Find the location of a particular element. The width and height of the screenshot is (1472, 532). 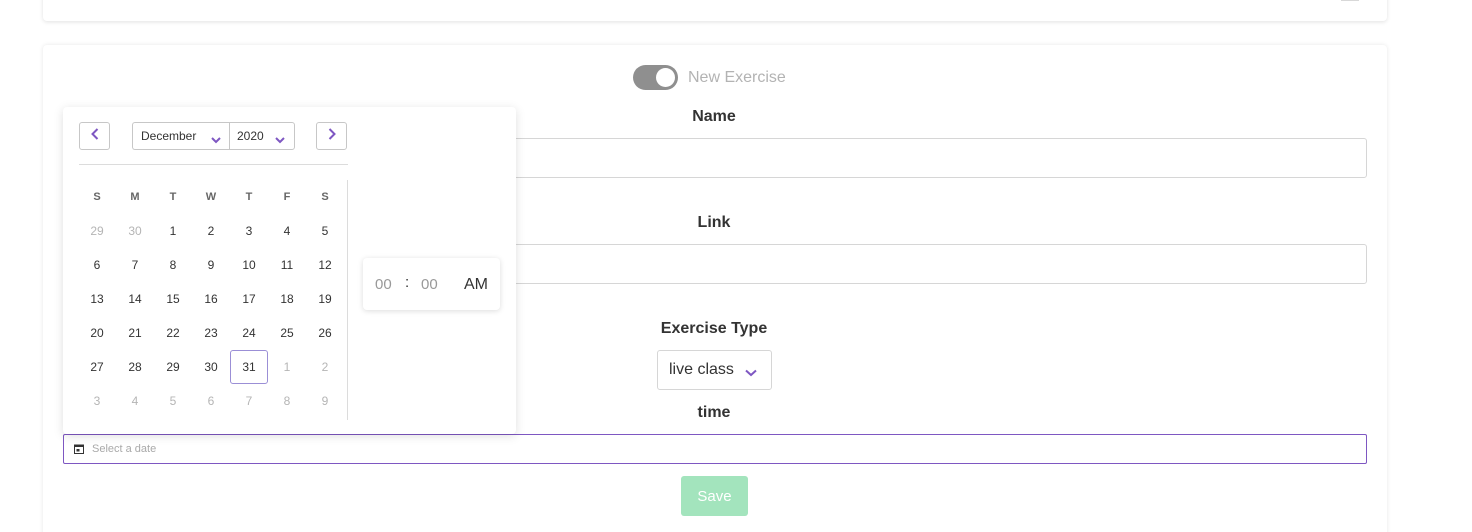

chevron-left-icon is located at coordinates (94, 136).